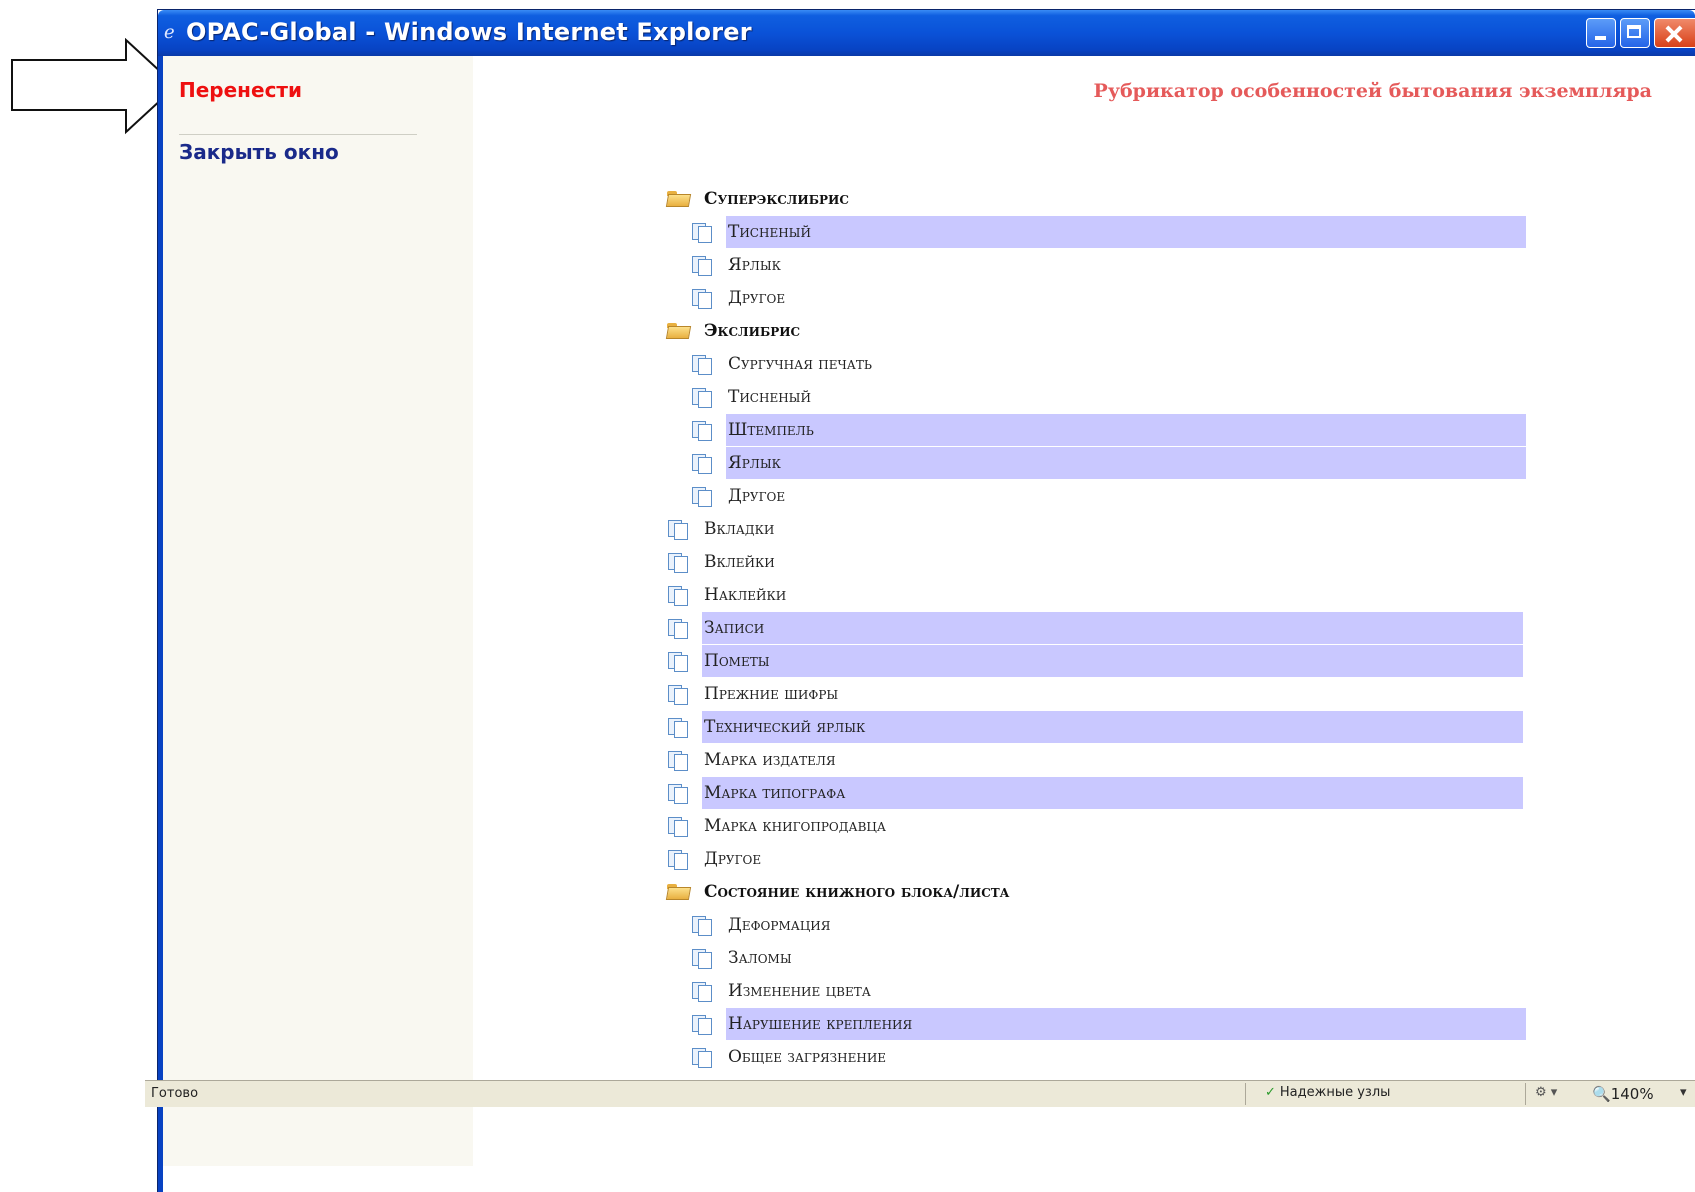  I want to click on tree-item-label: Прежние шифры, so click(771, 694).